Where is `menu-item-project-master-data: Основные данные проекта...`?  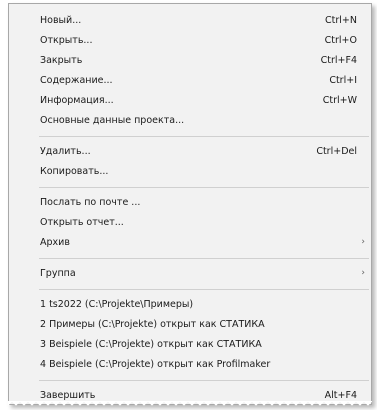 menu-item-project-master-data: Основные данные проекта... is located at coordinates (190, 120).